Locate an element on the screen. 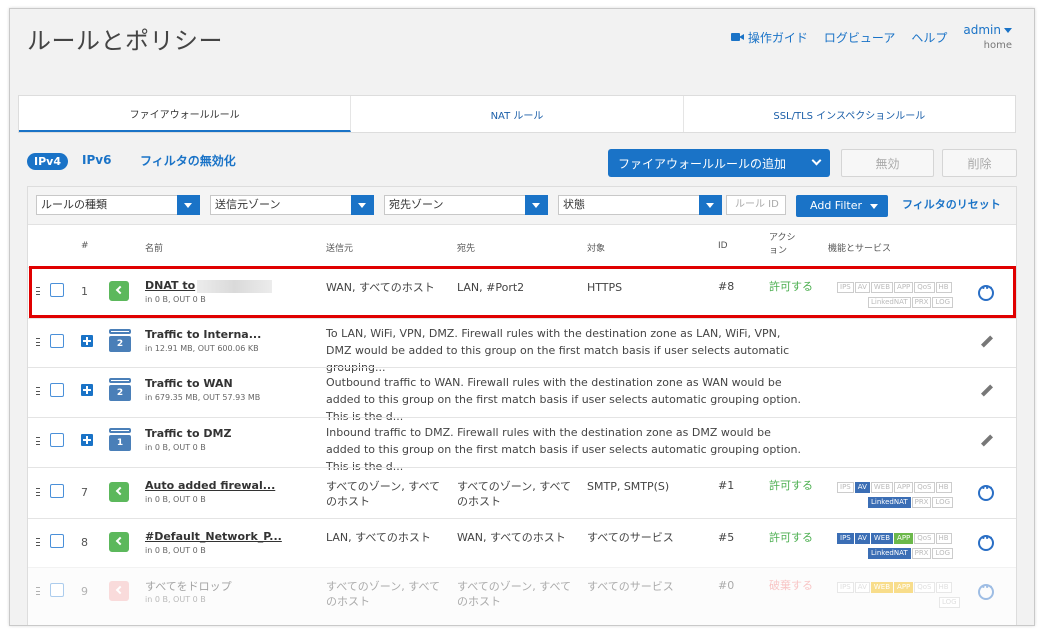 Image resolution: width=1044 pixels, height=631 pixels. linkednat-badge: LinkedNAT is located at coordinates (889, 502).